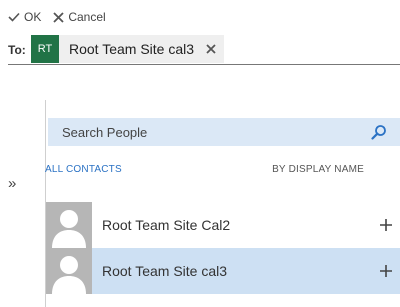  Describe the element at coordinates (87, 17) in the screenshot. I see `cancel-label: Cancel` at that location.